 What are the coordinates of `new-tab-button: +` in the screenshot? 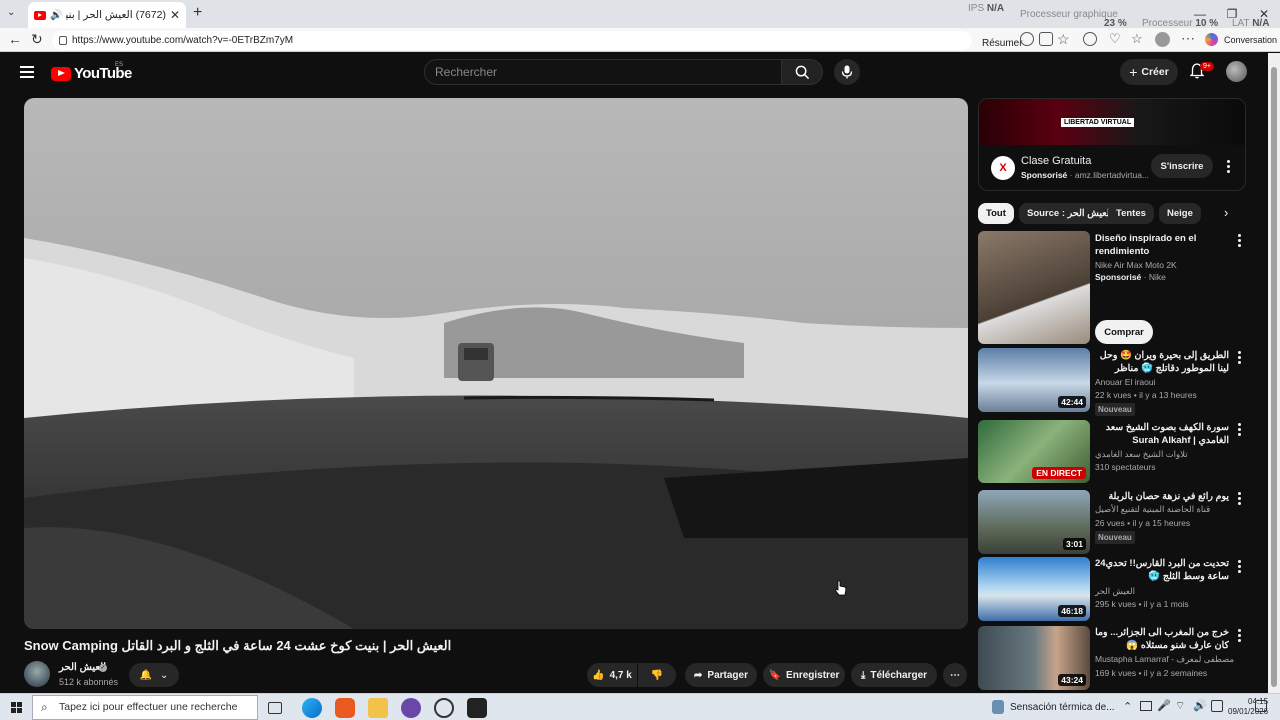 It's located at (197, 13).